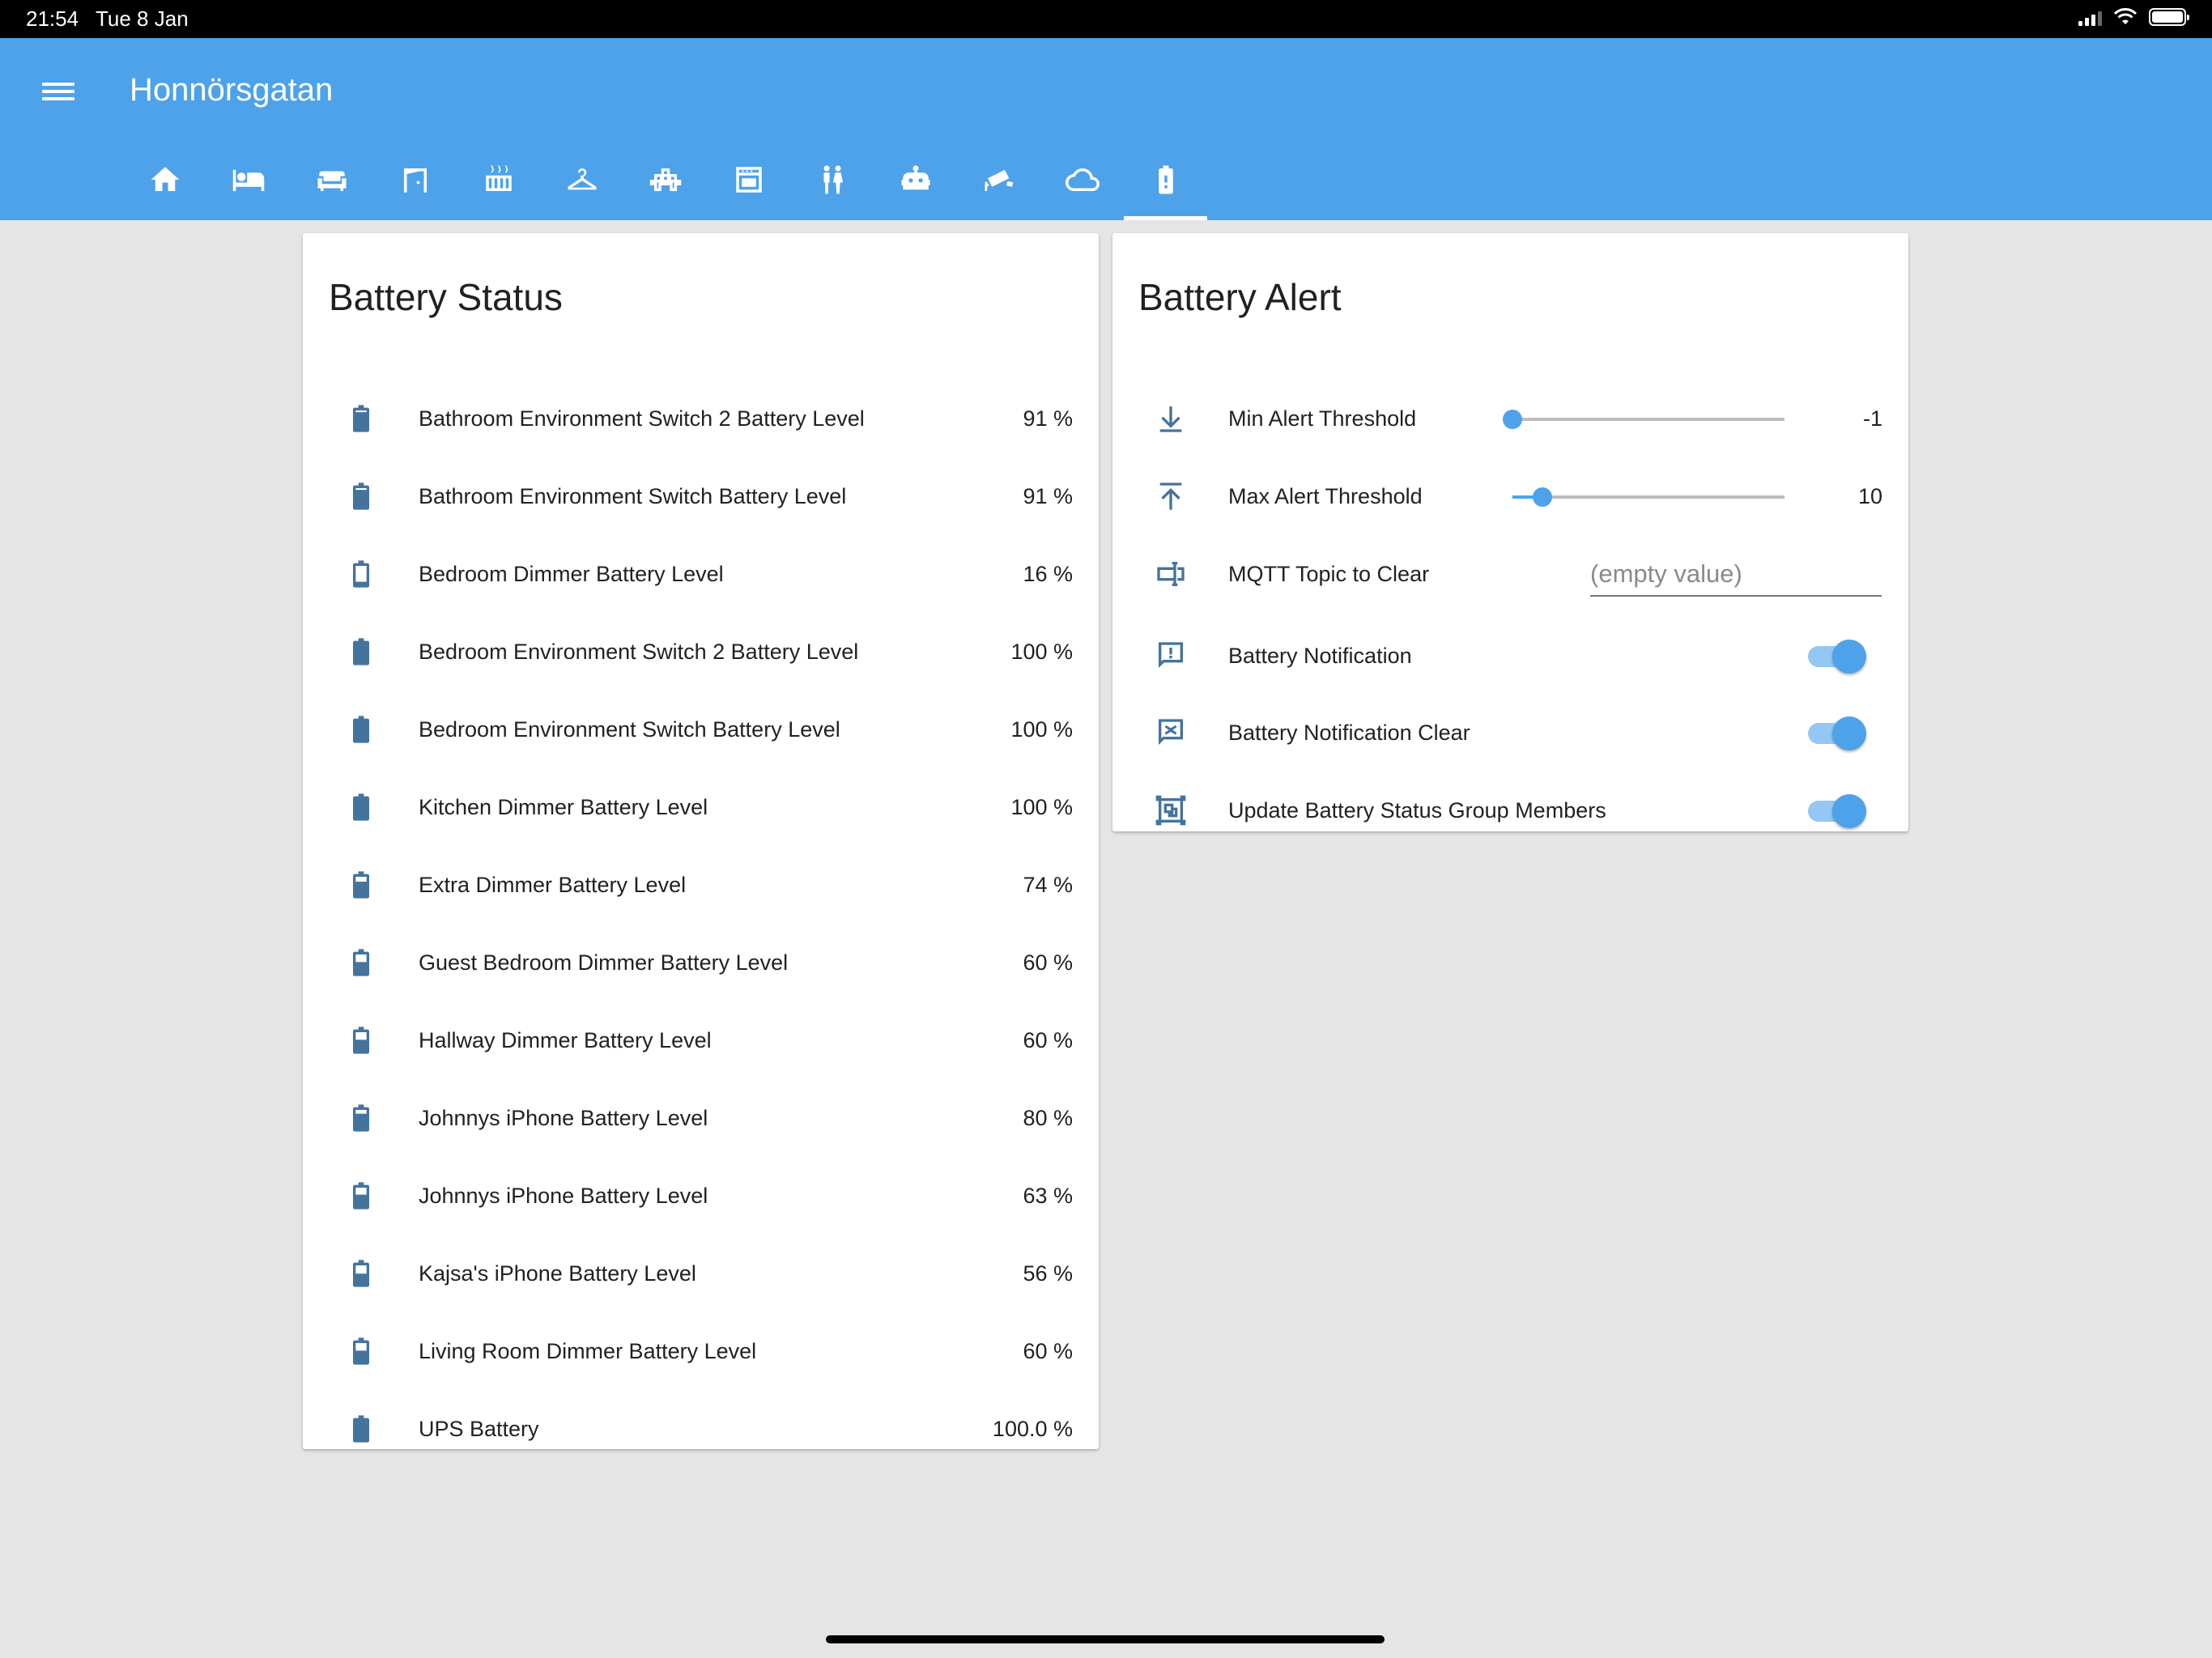 Image resolution: width=2212 pixels, height=1658 pixels. I want to click on battery-status-row: Johnnys iPhone Battery Level 63 %, so click(701, 1196).